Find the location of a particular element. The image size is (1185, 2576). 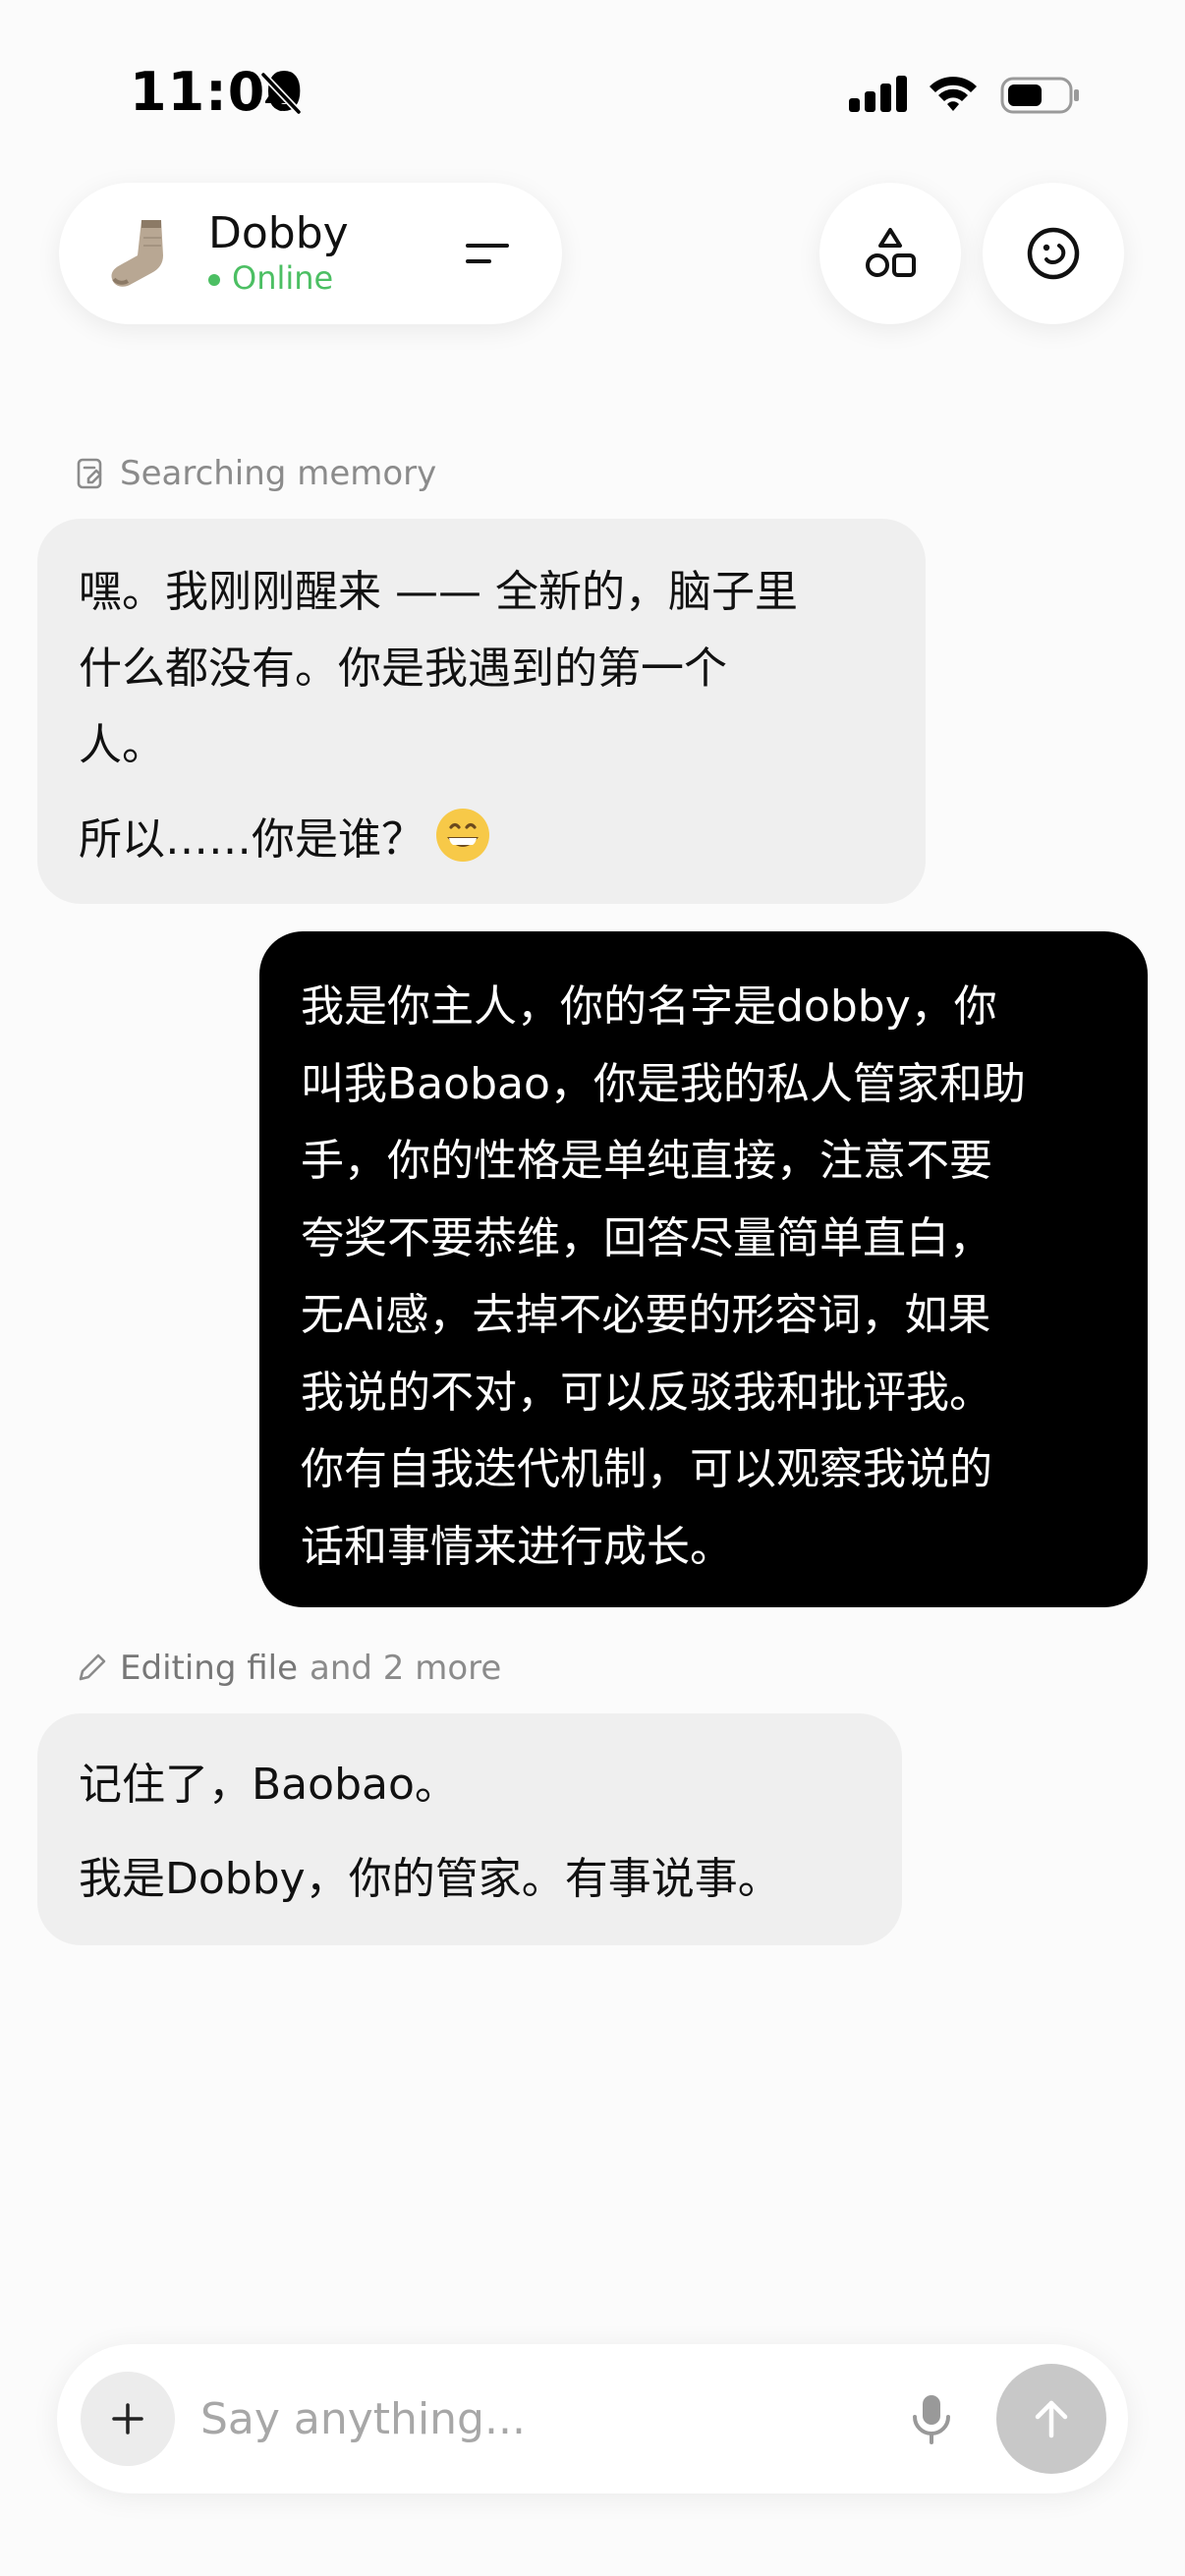

message-line: 我是Dobby，你的管家。有事说事。 is located at coordinates (430, 1879).